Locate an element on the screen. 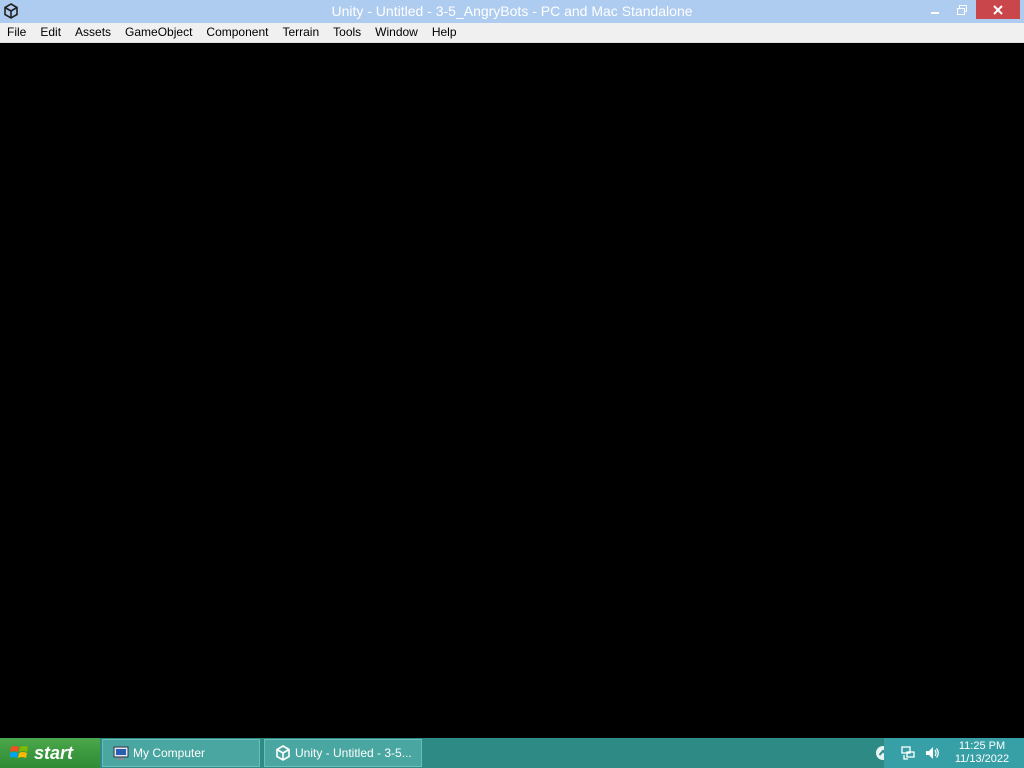  network-icon is located at coordinates (908, 753).